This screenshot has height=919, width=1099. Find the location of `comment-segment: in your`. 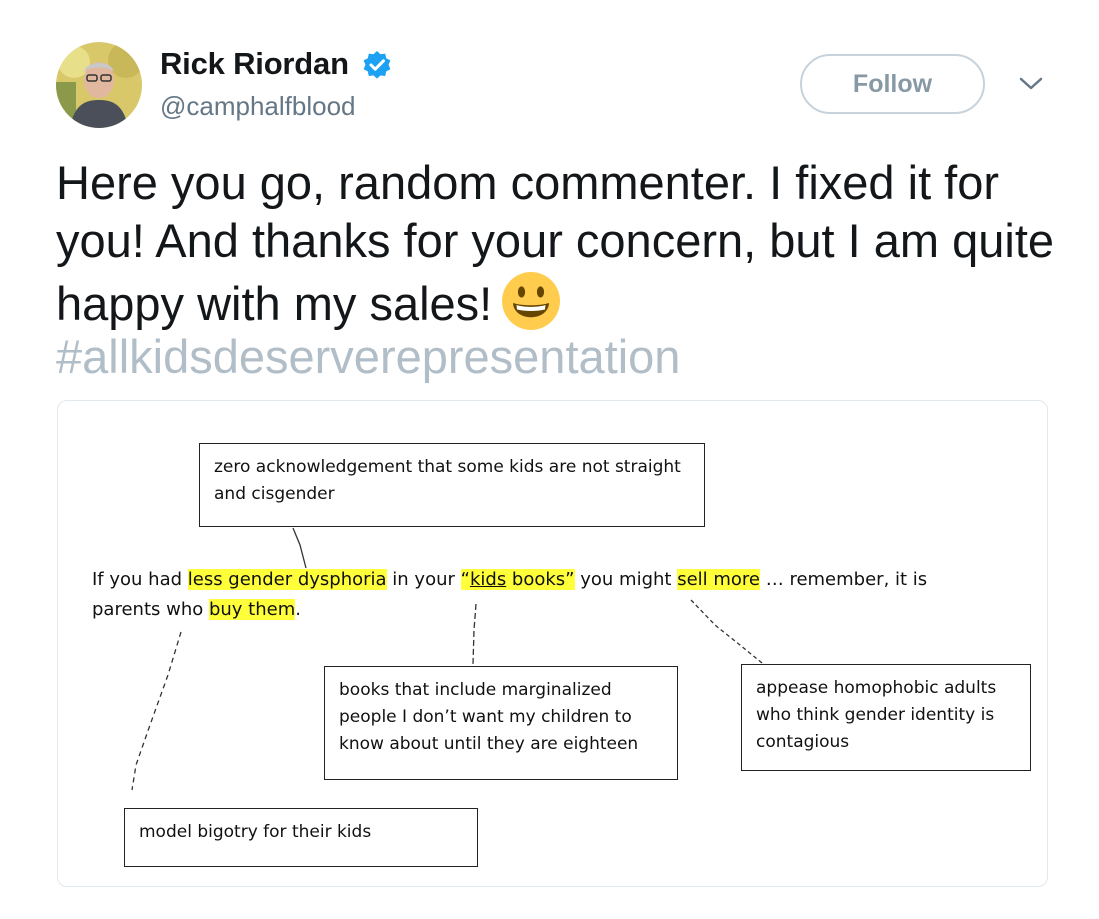

comment-segment: in your is located at coordinates (423, 579).